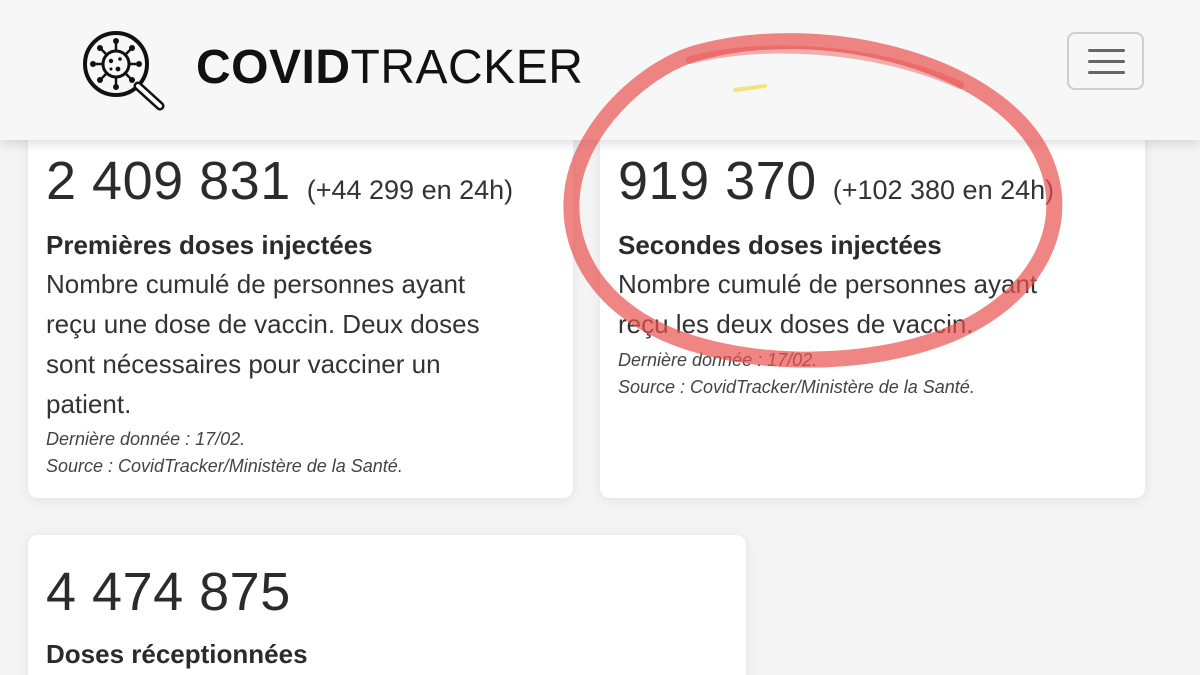  Describe the element at coordinates (263, 324) in the screenshot. I see `description-line: reçu une dose de vaccin. Deux doses` at that location.